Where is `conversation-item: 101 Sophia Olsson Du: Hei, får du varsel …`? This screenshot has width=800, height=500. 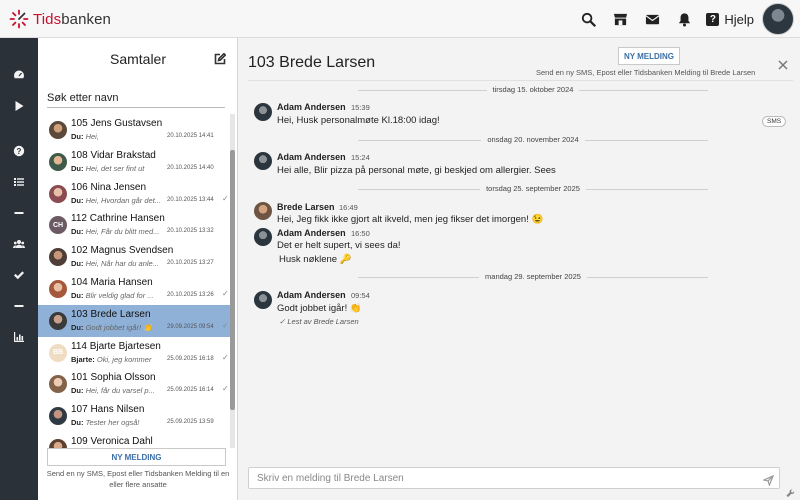
conversation-item: 101 Sophia Olsson Du: Hei, får du varsel … is located at coordinates (134, 384).